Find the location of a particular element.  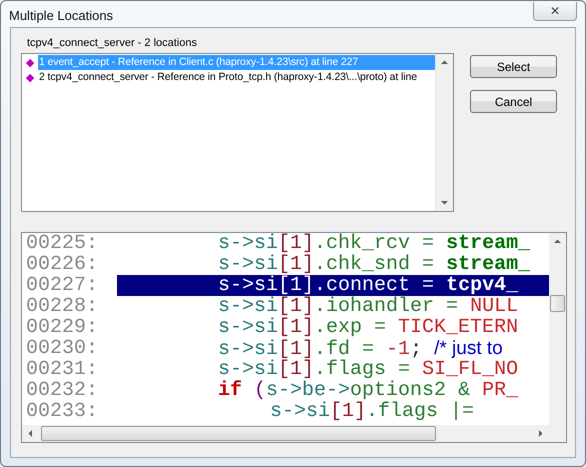

scrollbar is located at coordinates (444, 132).